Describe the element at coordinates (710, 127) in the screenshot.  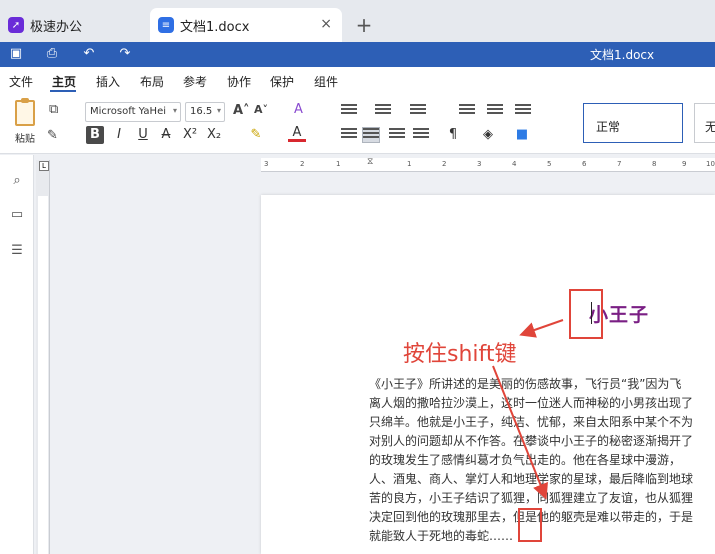
I see `style-no-spacing-label: 无` at that location.